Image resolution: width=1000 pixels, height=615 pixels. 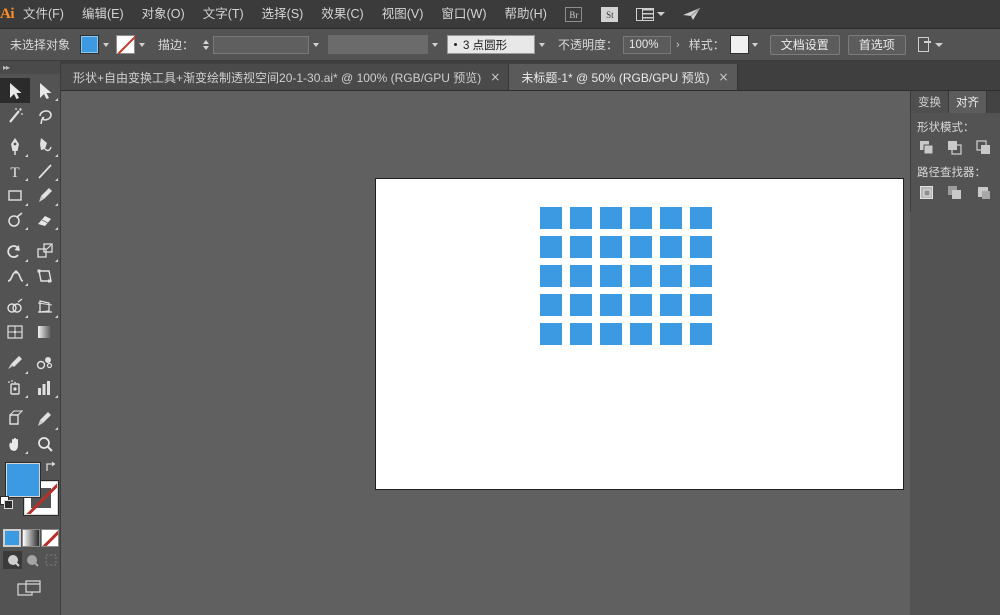 I want to click on graphic-style-dropdown-icon, so click(x=755, y=44).